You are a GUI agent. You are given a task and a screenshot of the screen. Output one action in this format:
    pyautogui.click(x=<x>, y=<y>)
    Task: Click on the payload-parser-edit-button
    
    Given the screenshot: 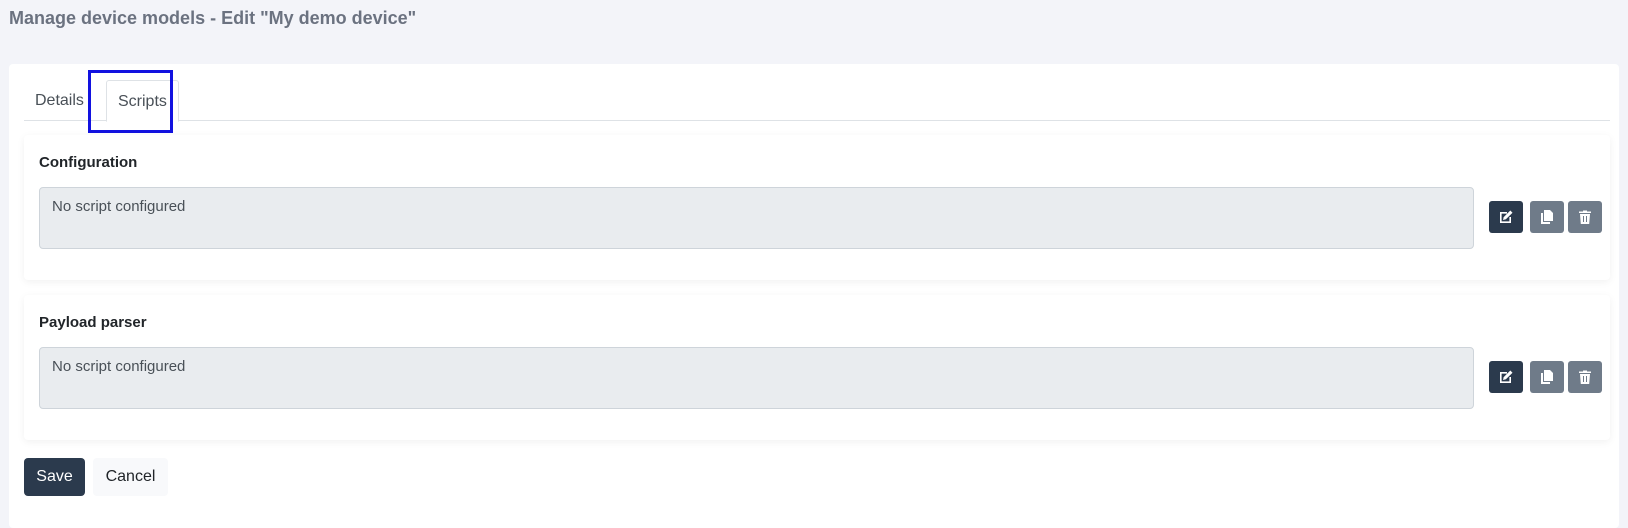 What is the action you would take?
    pyautogui.click(x=1506, y=377)
    